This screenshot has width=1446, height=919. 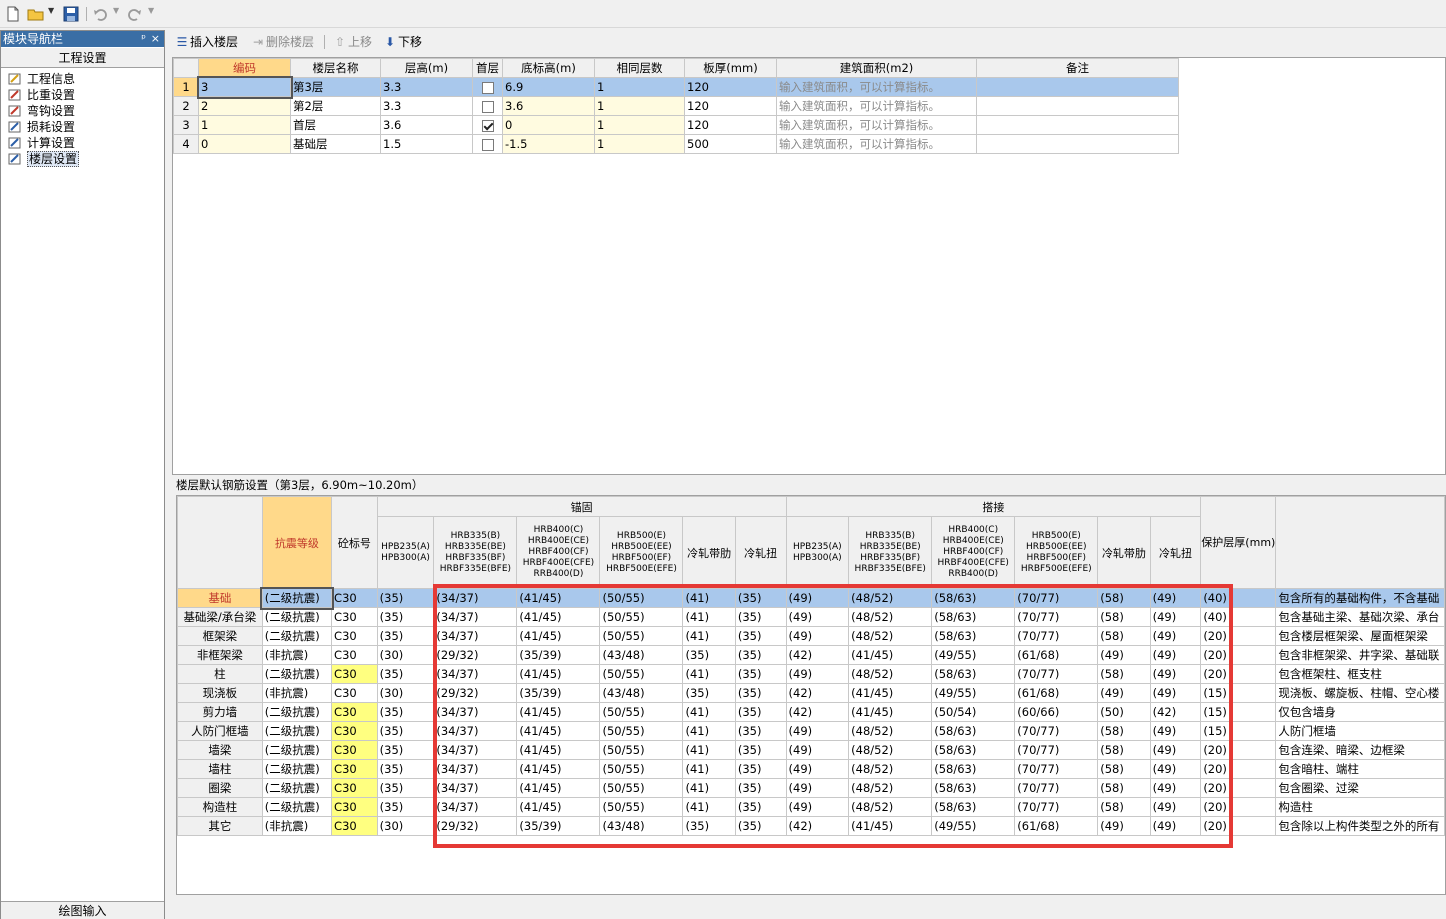 What do you see at coordinates (709, 552) in the screenshot?
I see `anchor-grade-header: 冷轧带肋` at bounding box center [709, 552].